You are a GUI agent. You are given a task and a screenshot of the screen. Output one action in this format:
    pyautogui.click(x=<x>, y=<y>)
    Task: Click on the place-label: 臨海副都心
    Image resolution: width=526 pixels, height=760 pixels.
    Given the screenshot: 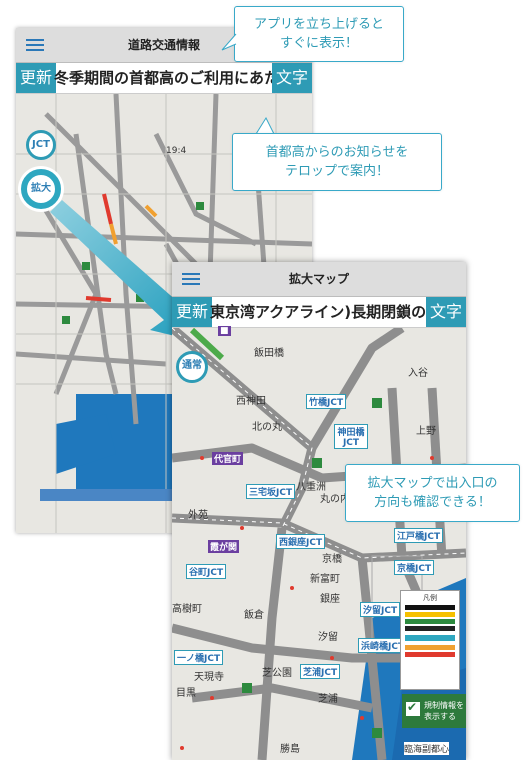 What is the action you would take?
    pyautogui.click(x=427, y=748)
    